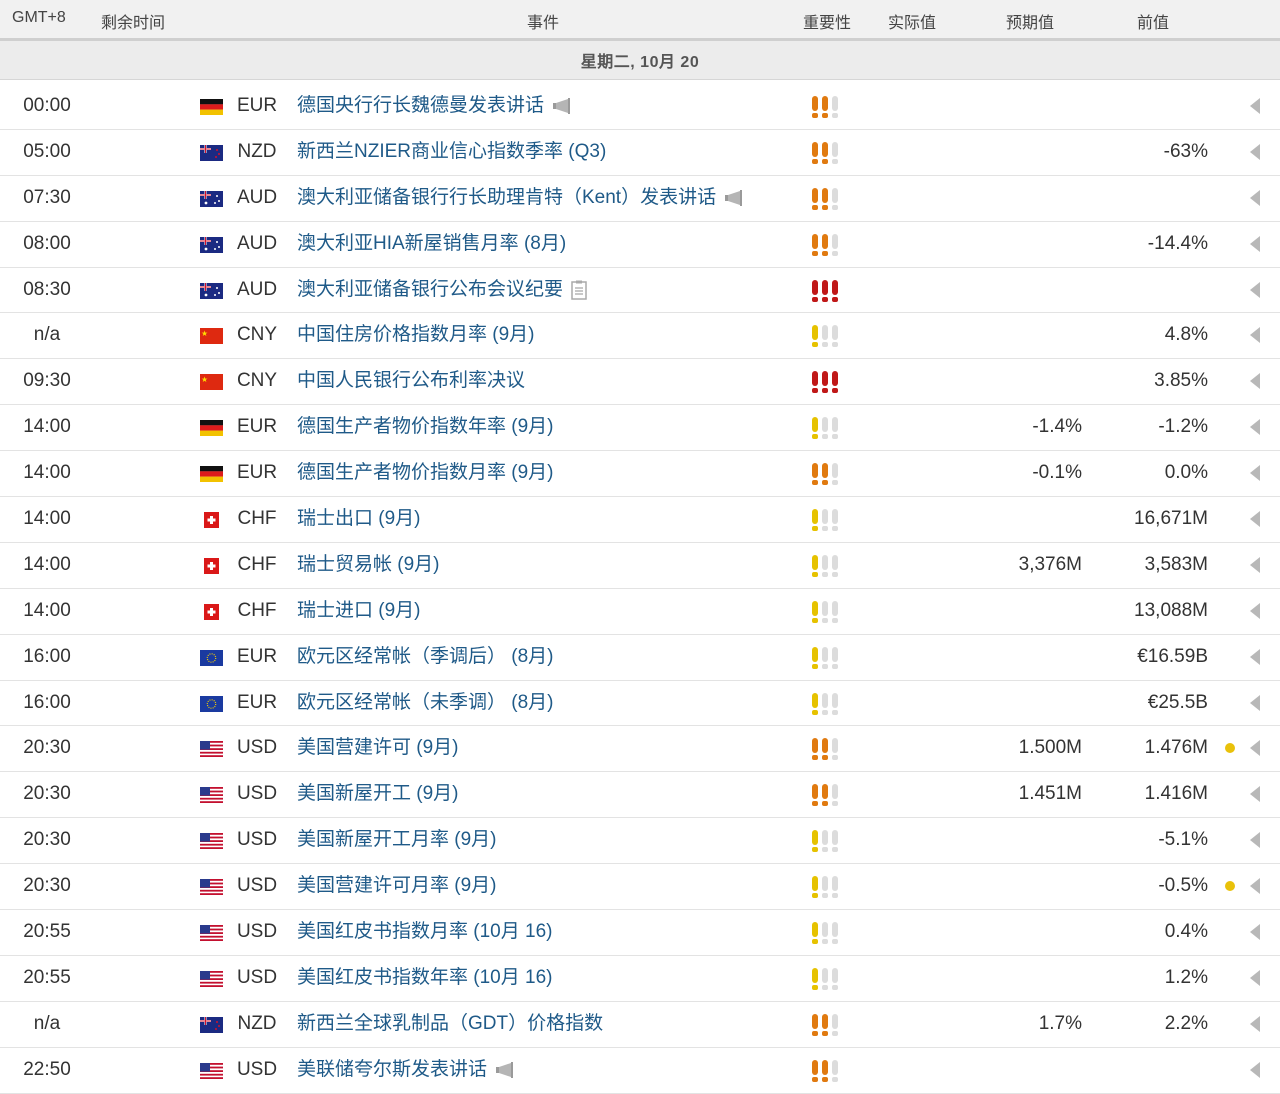  I want to click on event-title: 中国人民银行公布利率决议, so click(411, 381).